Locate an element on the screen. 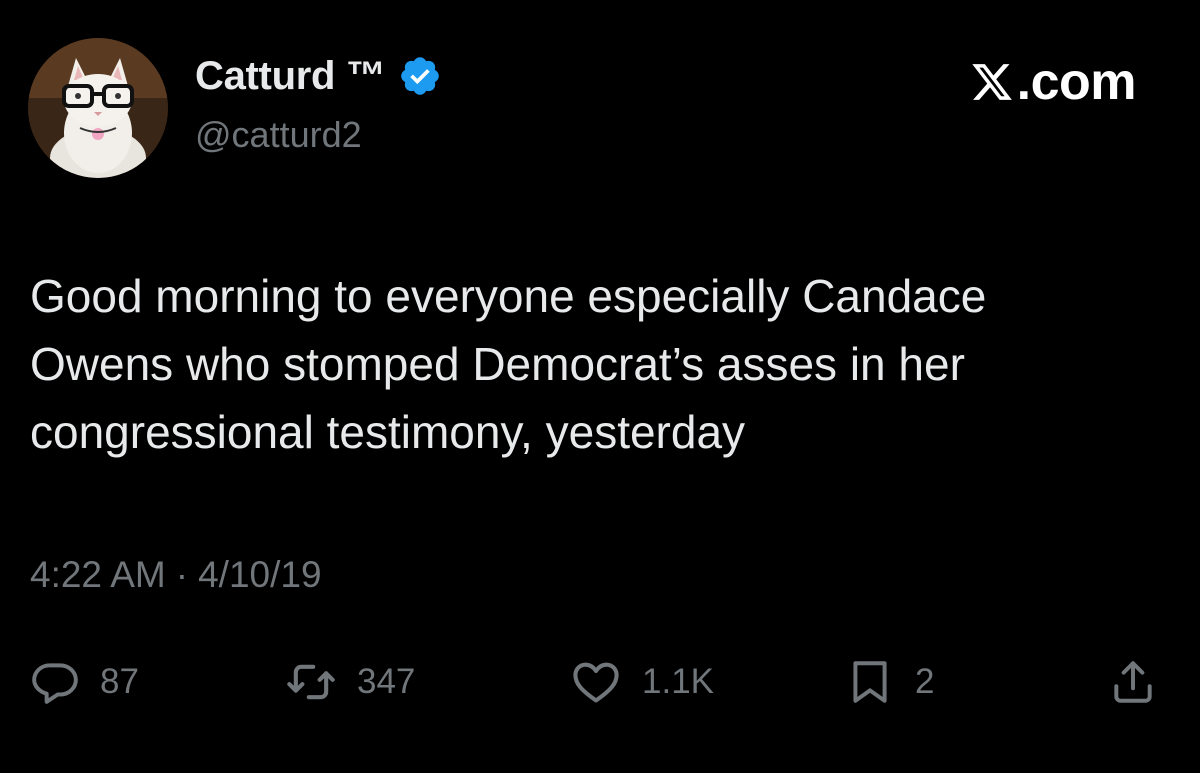  share-button is located at coordinates (1133, 682).